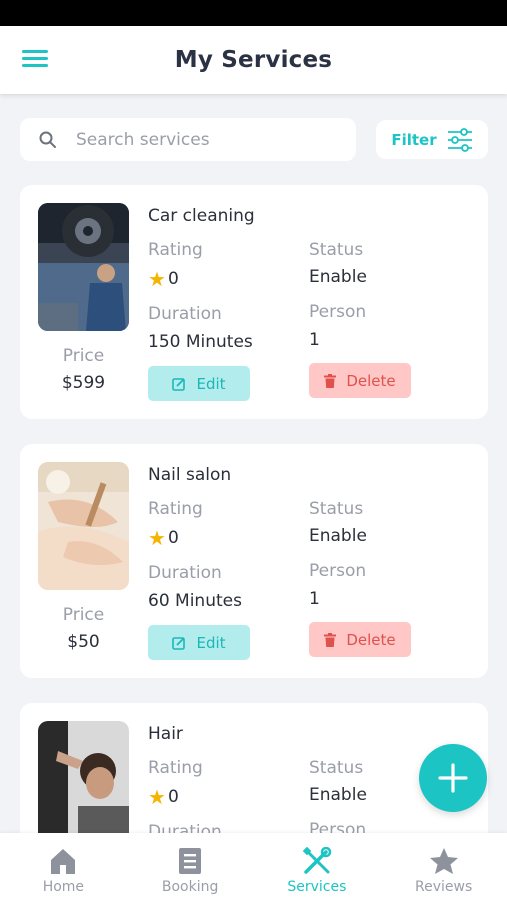 Image resolution: width=507 pixels, height=900 pixels. I want to click on add-service-button, so click(453, 778).